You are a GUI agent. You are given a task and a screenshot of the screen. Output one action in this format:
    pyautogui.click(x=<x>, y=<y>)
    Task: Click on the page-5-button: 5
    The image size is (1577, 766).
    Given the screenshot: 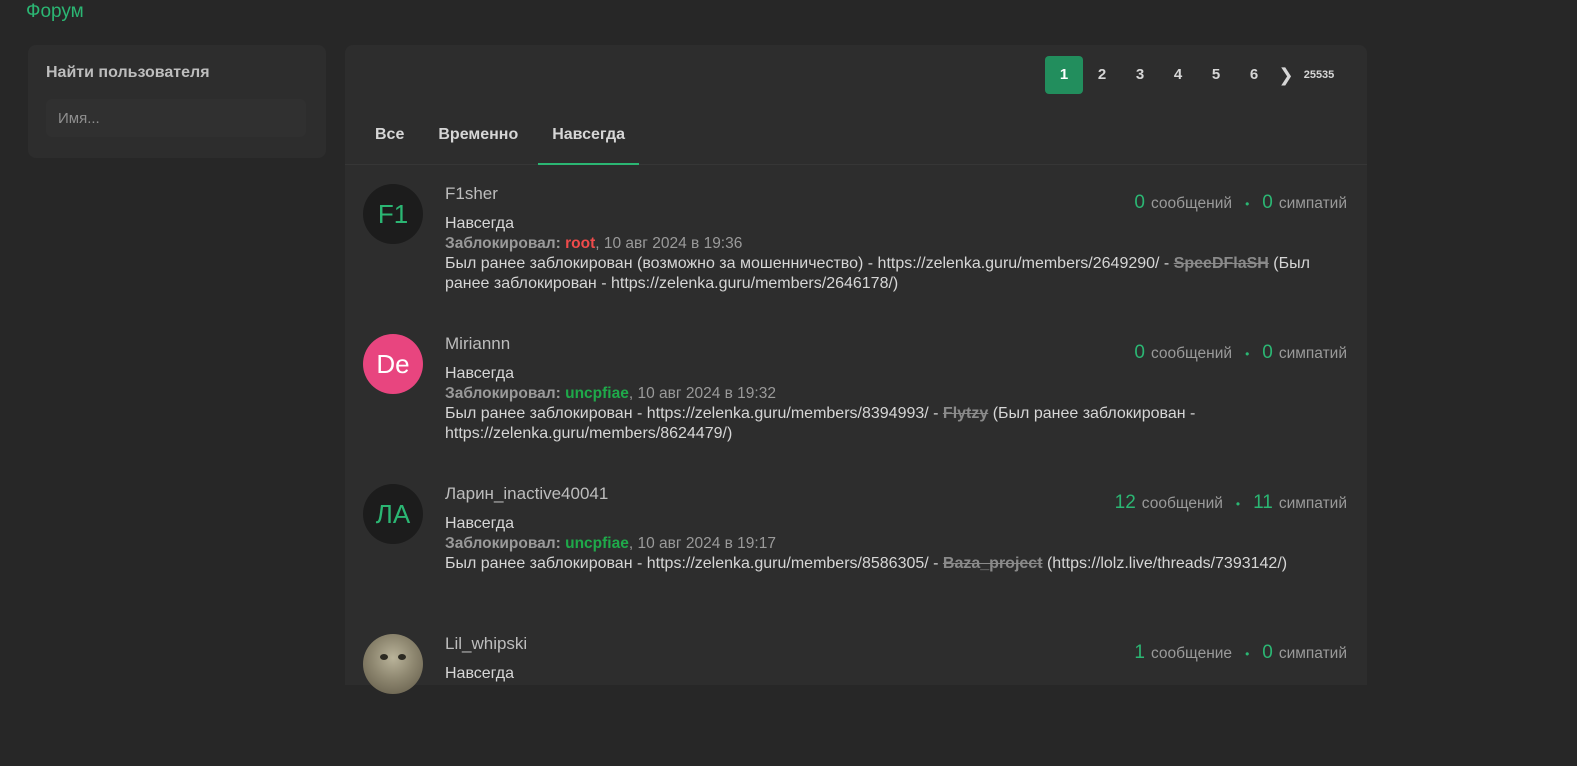 What is the action you would take?
    pyautogui.click(x=1216, y=75)
    